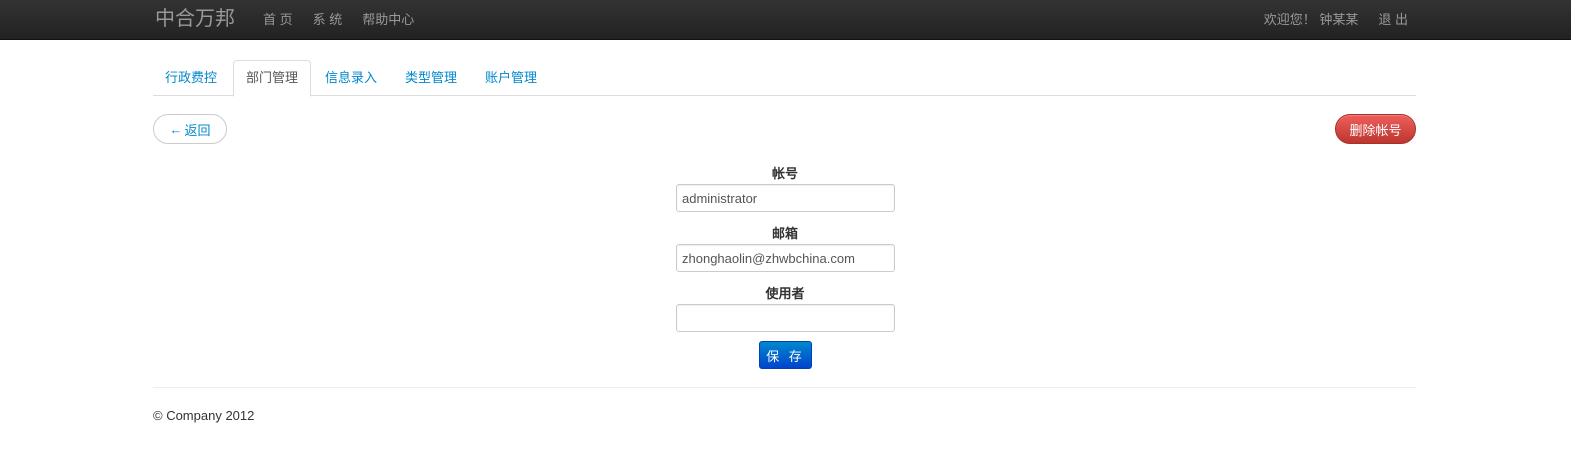 The width and height of the screenshot is (1571, 464). I want to click on user-menu: 欢迎您！ 钟某某 退 出, so click(1336, 19).